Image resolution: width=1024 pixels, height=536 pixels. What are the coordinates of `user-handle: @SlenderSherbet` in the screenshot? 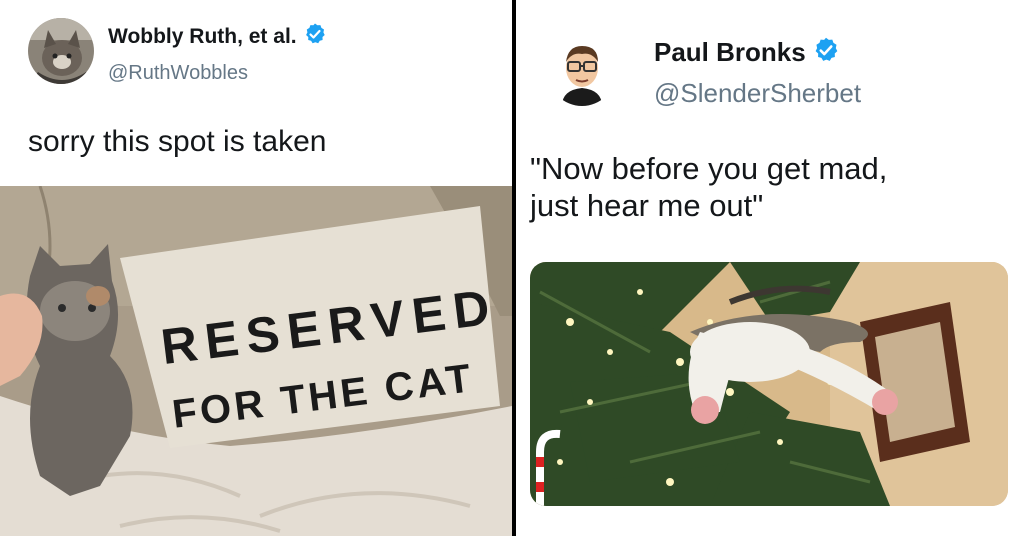 It's located at (757, 93).